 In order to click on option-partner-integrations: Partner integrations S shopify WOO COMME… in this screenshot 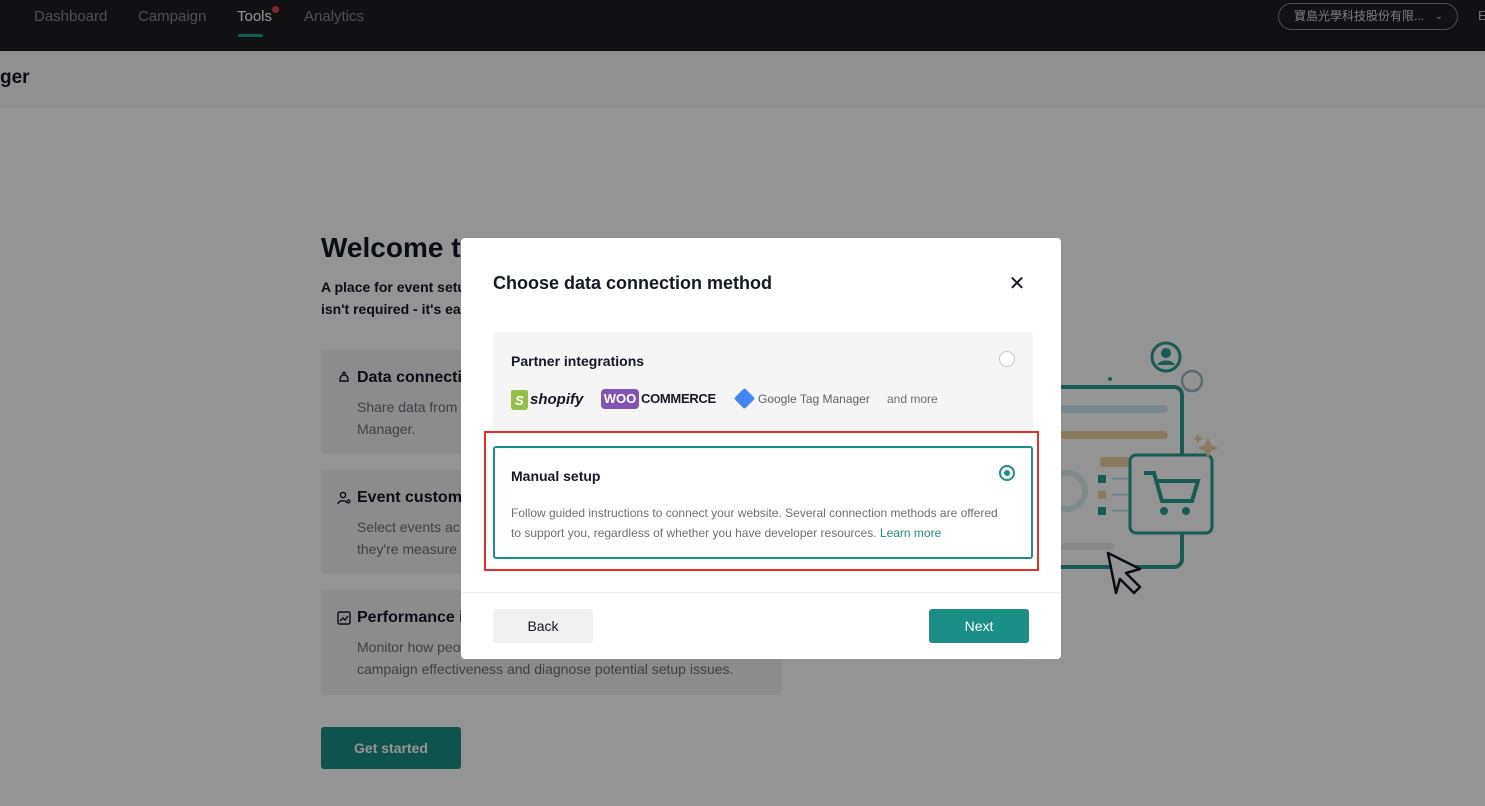, I will do `click(763, 381)`.